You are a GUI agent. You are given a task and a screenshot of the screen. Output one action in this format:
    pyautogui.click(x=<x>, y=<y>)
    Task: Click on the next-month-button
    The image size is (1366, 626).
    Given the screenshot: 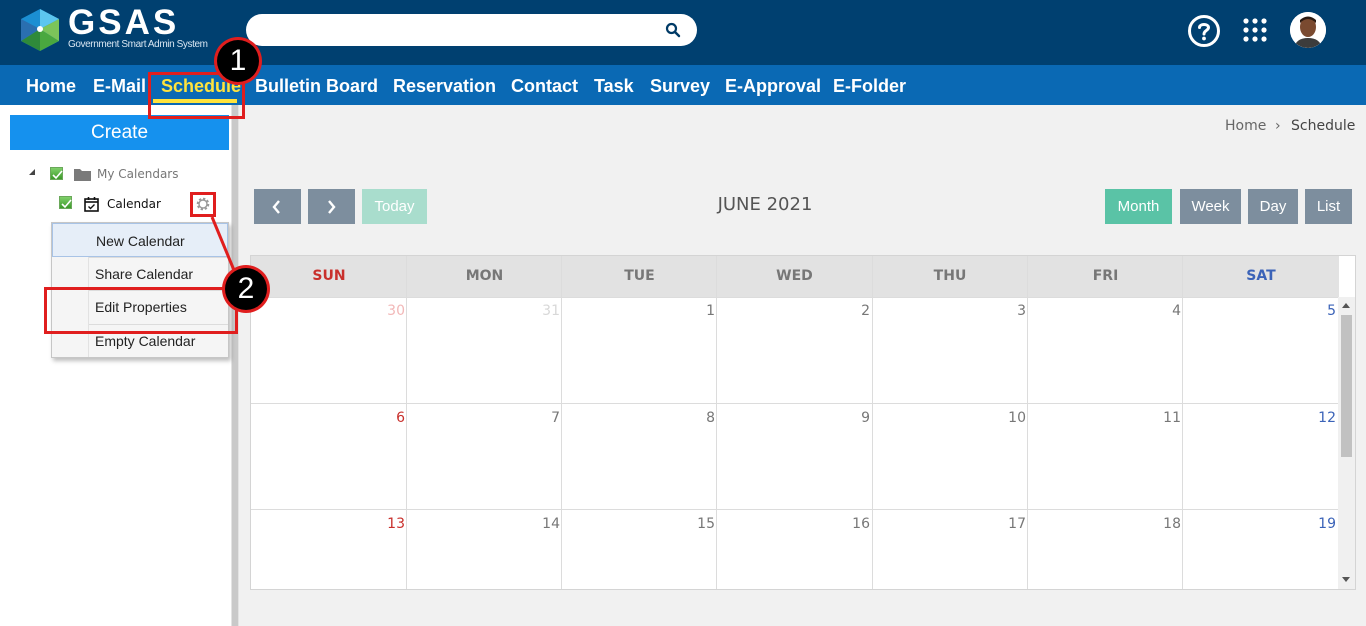 What is the action you would take?
    pyautogui.click(x=331, y=206)
    